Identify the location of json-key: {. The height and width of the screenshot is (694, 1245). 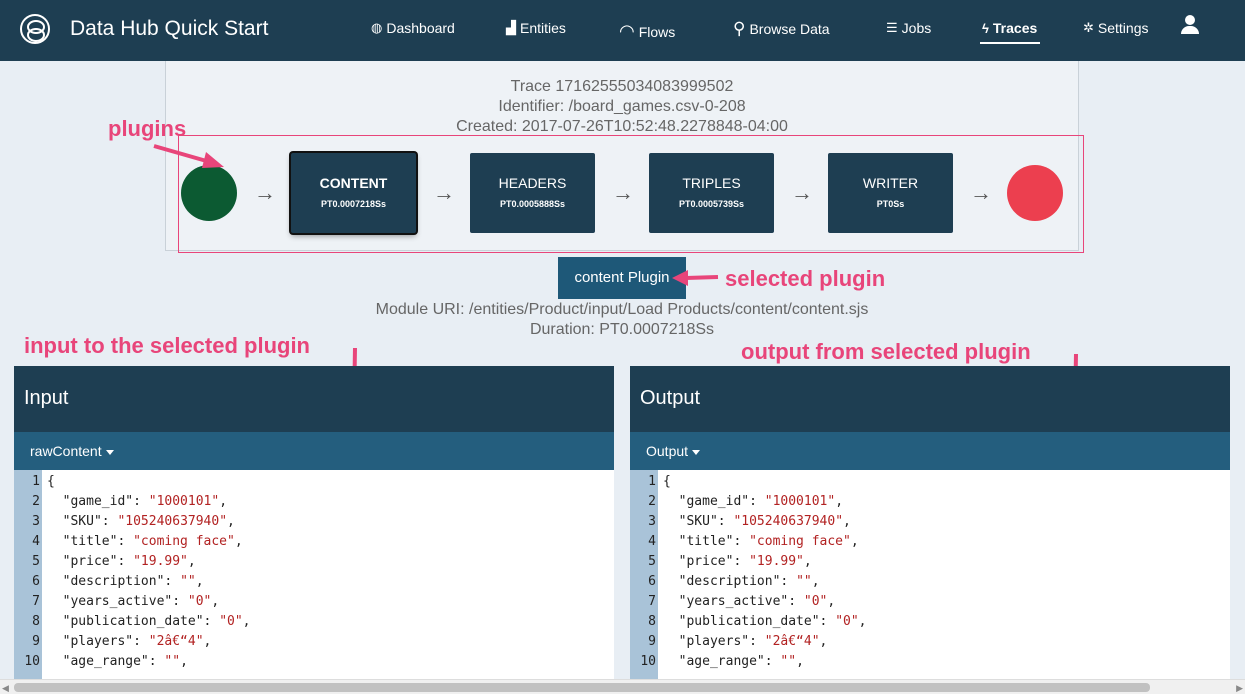
(667, 481).